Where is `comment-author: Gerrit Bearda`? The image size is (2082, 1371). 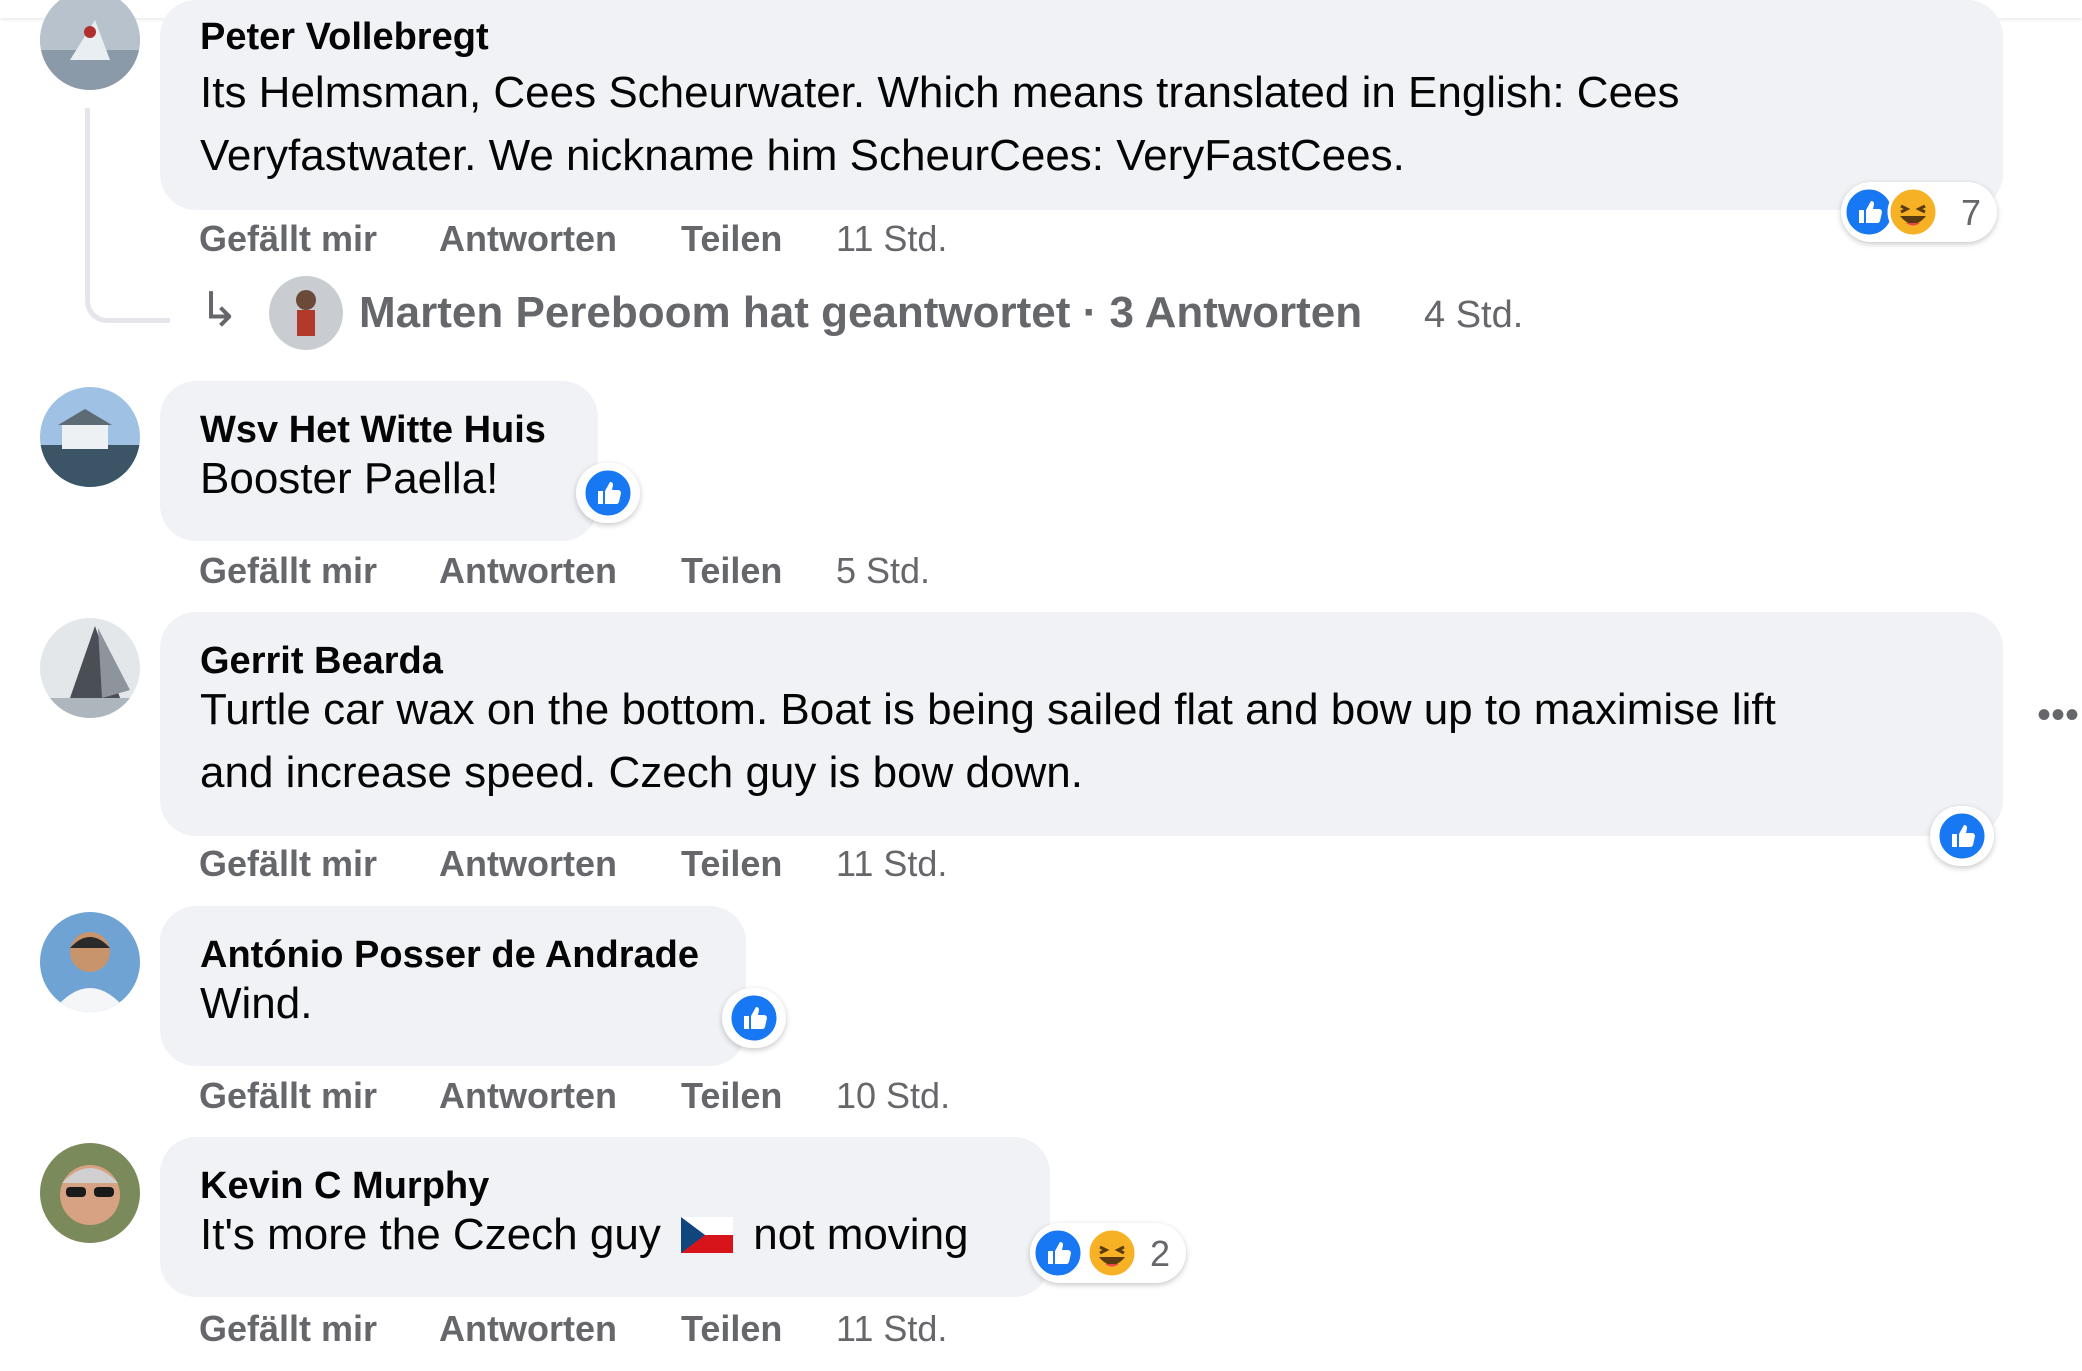 comment-author: Gerrit Bearda is located at coordinates (321, 661).